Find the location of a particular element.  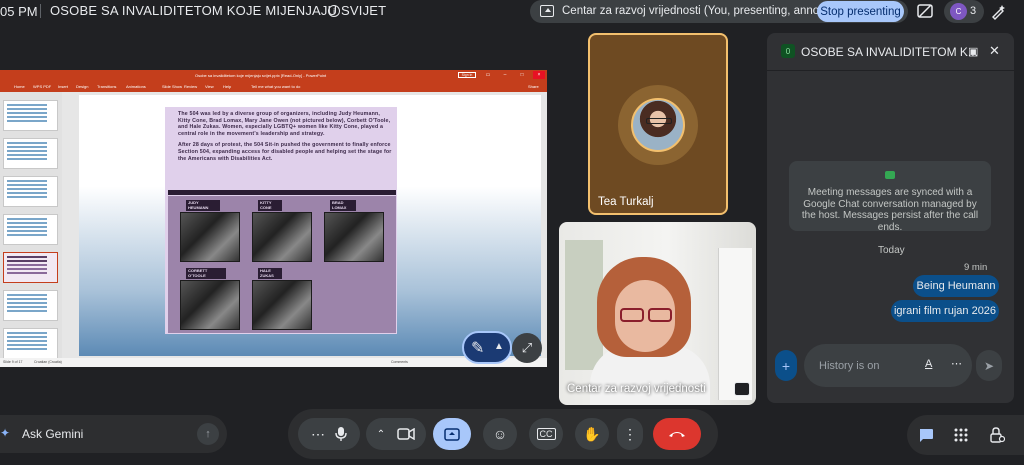

avatar is located at coordinates (658, 125).